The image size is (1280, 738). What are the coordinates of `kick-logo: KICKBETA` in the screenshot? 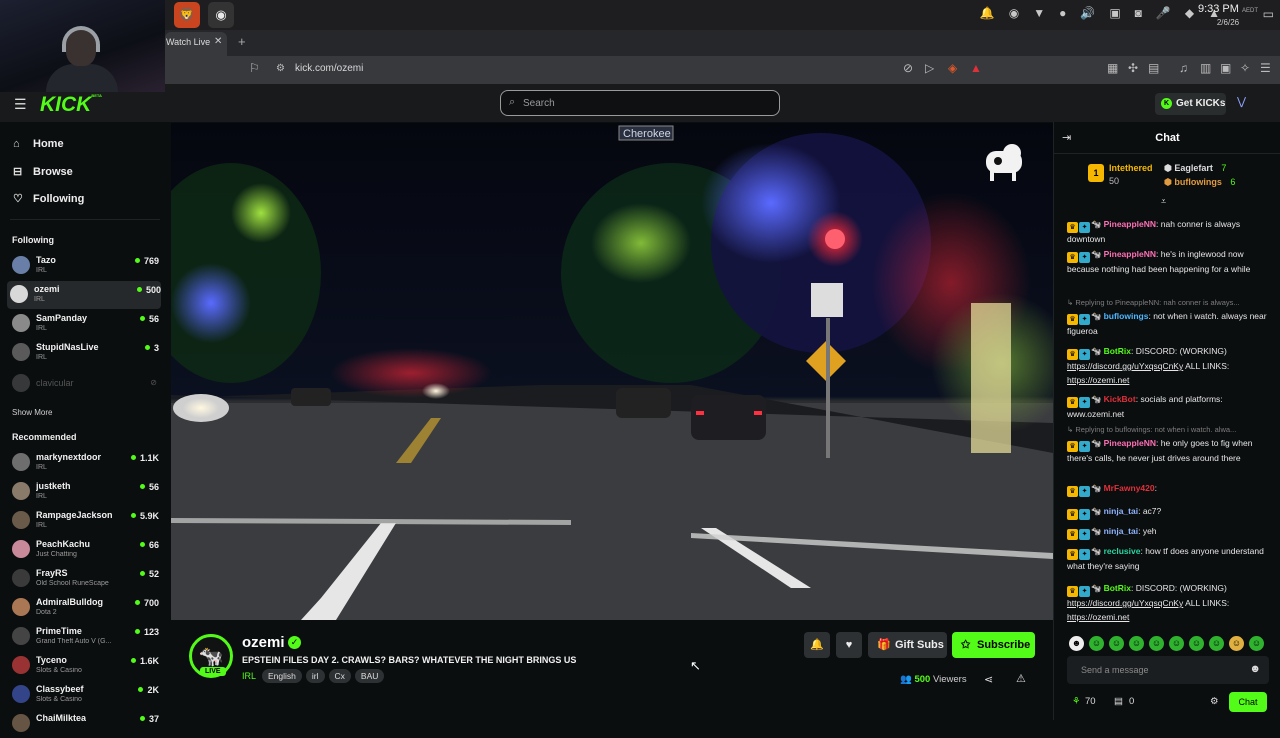 It's located at (71, 105).